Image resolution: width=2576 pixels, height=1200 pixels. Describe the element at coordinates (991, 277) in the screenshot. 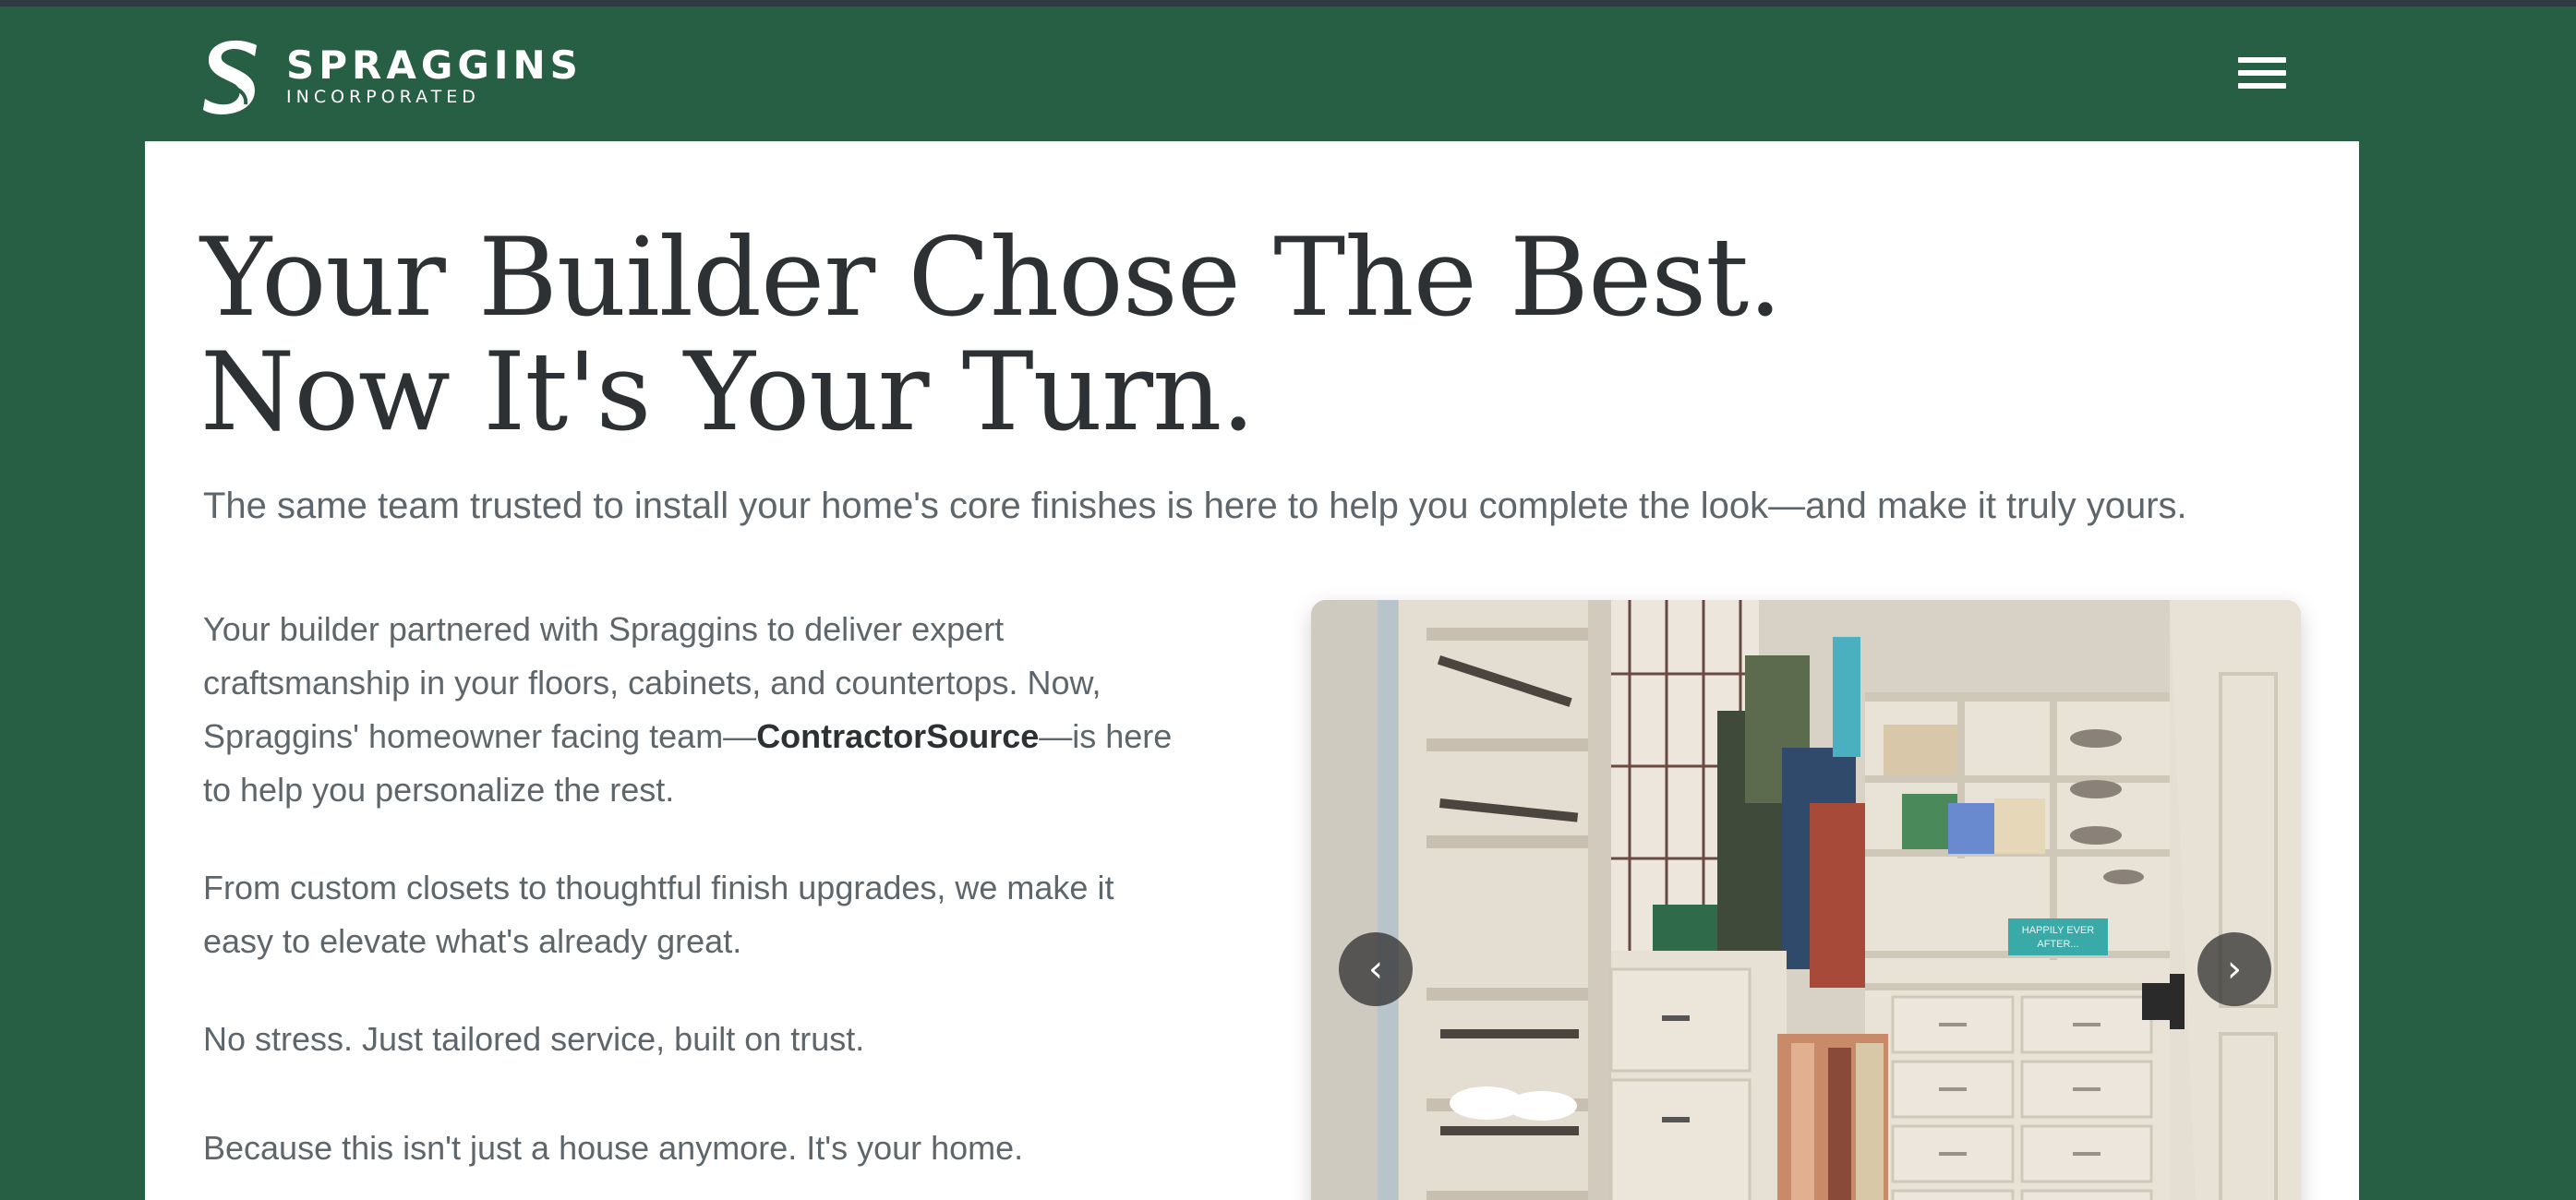

I see `headline-line-1: Your Builder Chose The Best.` at that location.